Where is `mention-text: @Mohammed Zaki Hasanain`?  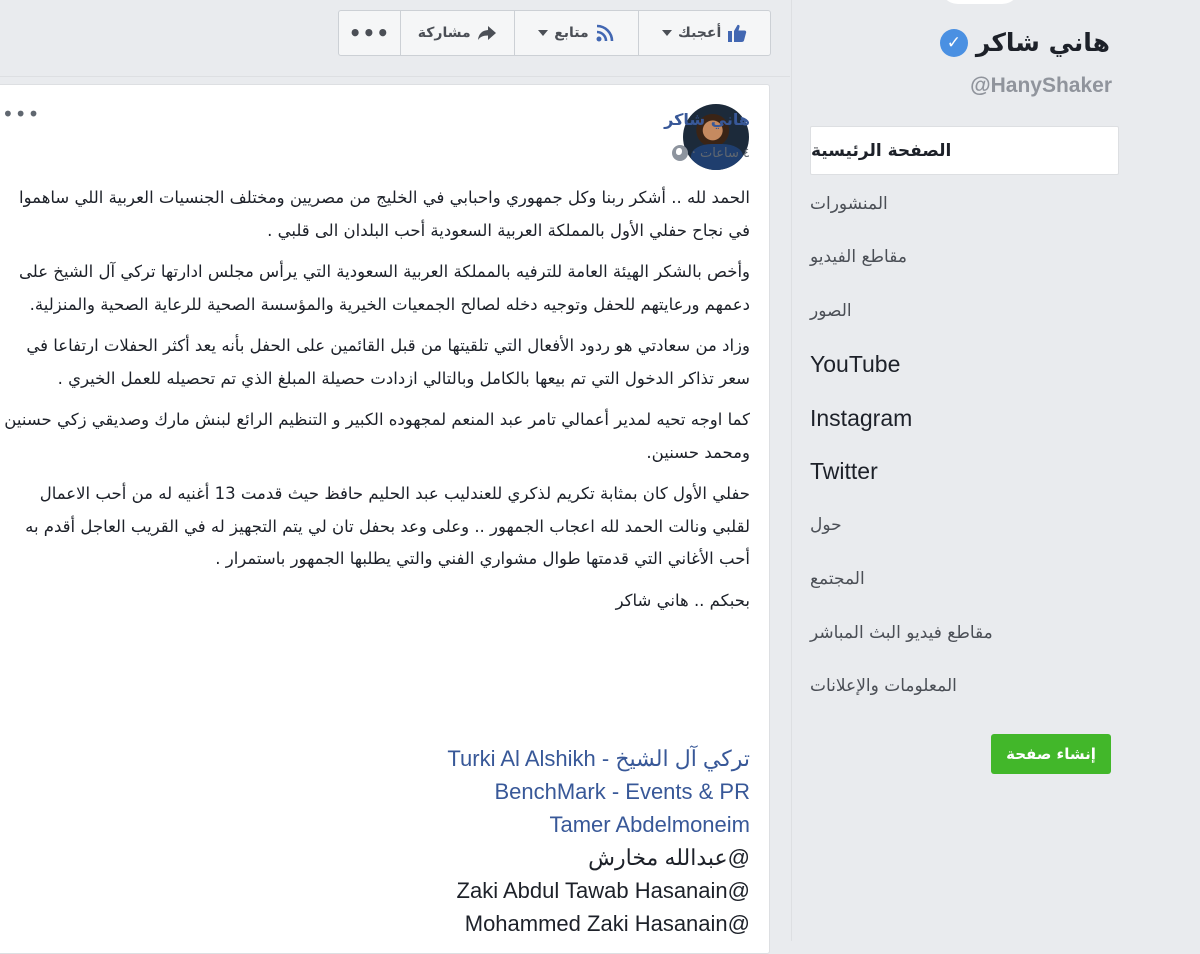
mention-text: @Mohammed Zaki Hasanain is located at coordinates (607, 923).